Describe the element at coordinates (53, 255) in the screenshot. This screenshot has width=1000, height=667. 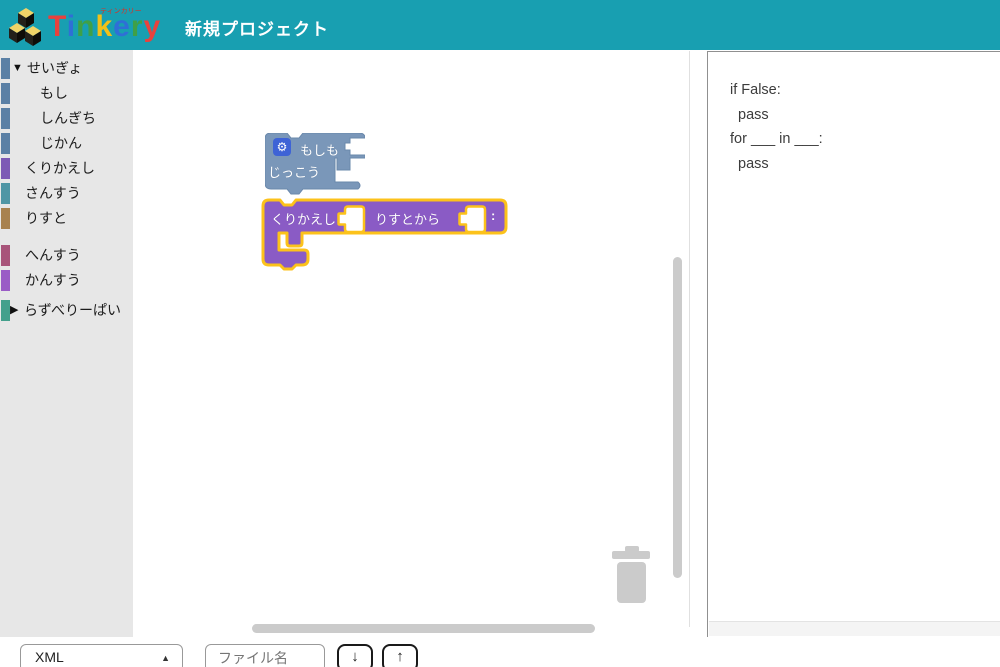
I see `toolbox-item-label: へんすう` at that location.